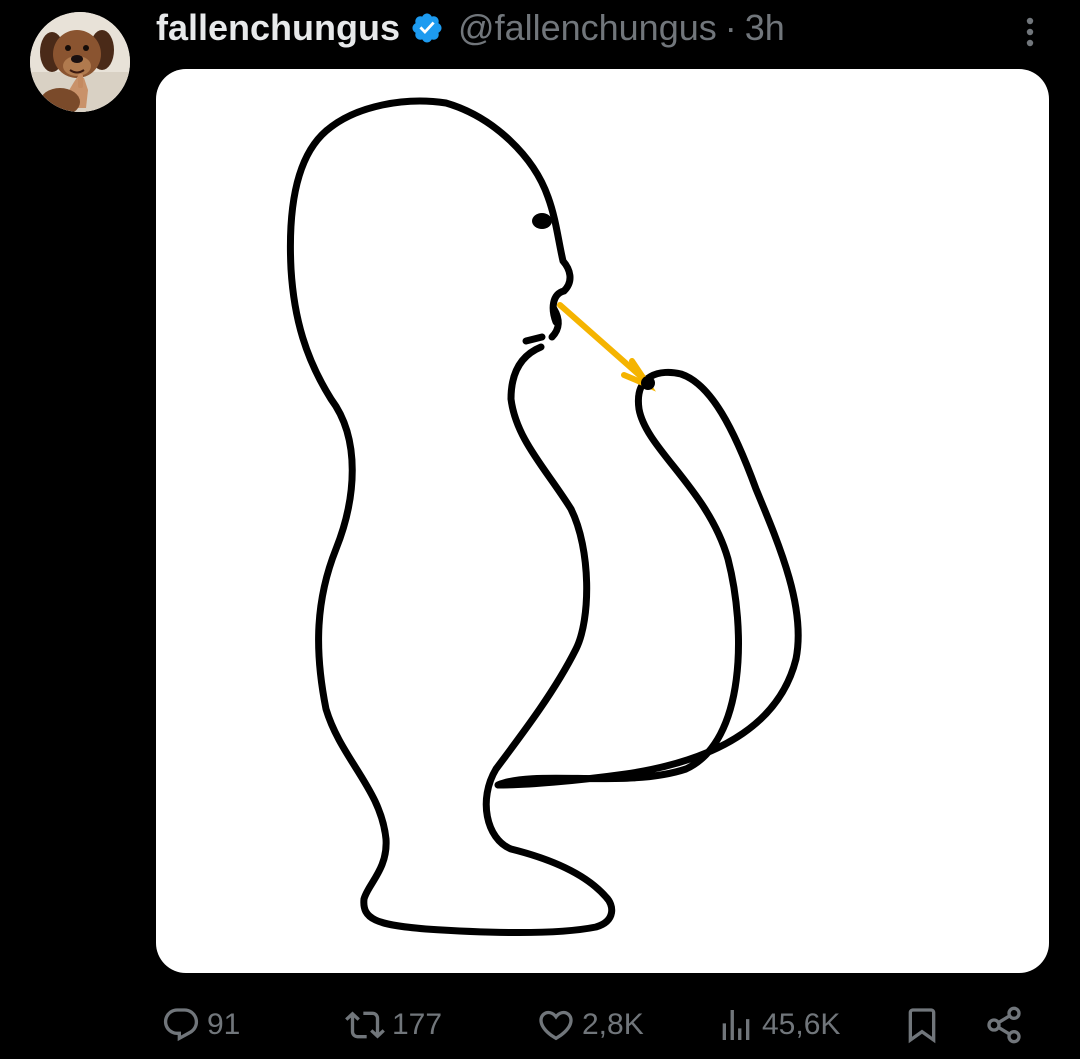  What do you see at coordinates (427, 28) in the screenshot?
I see `verified-badge-icon` at bounding box center [427, 28].